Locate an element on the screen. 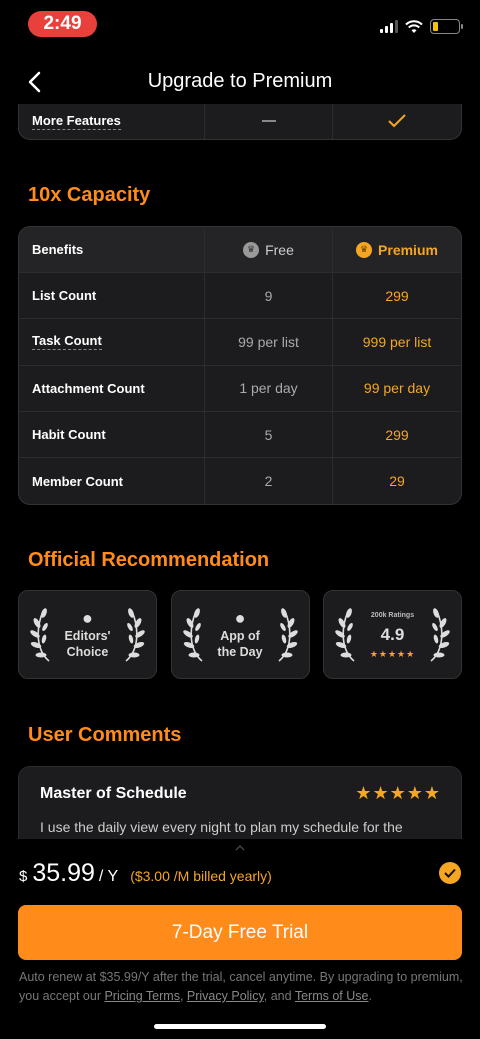 This screenshot has width=480, height=1039. chevron-up-icon is located at coordinates (240, 848).